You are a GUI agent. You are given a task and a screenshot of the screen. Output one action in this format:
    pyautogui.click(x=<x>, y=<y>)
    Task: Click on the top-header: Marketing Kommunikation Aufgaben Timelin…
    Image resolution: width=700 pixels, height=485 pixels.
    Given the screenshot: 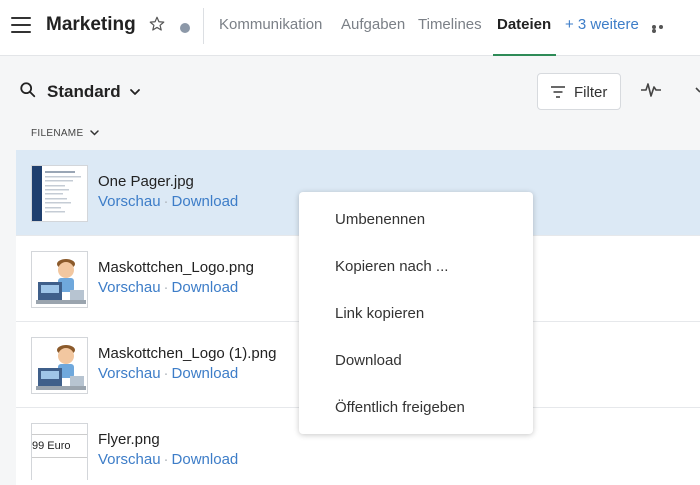 What is the action you would take?
    pyautogui.click(x=350, y=28)
    